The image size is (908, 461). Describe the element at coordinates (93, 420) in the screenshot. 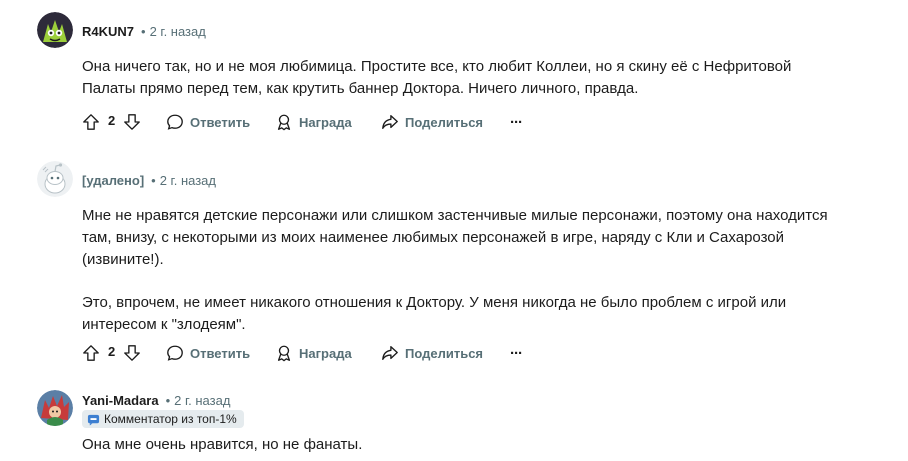

I see `top-commenter-badge-icon` at that location.